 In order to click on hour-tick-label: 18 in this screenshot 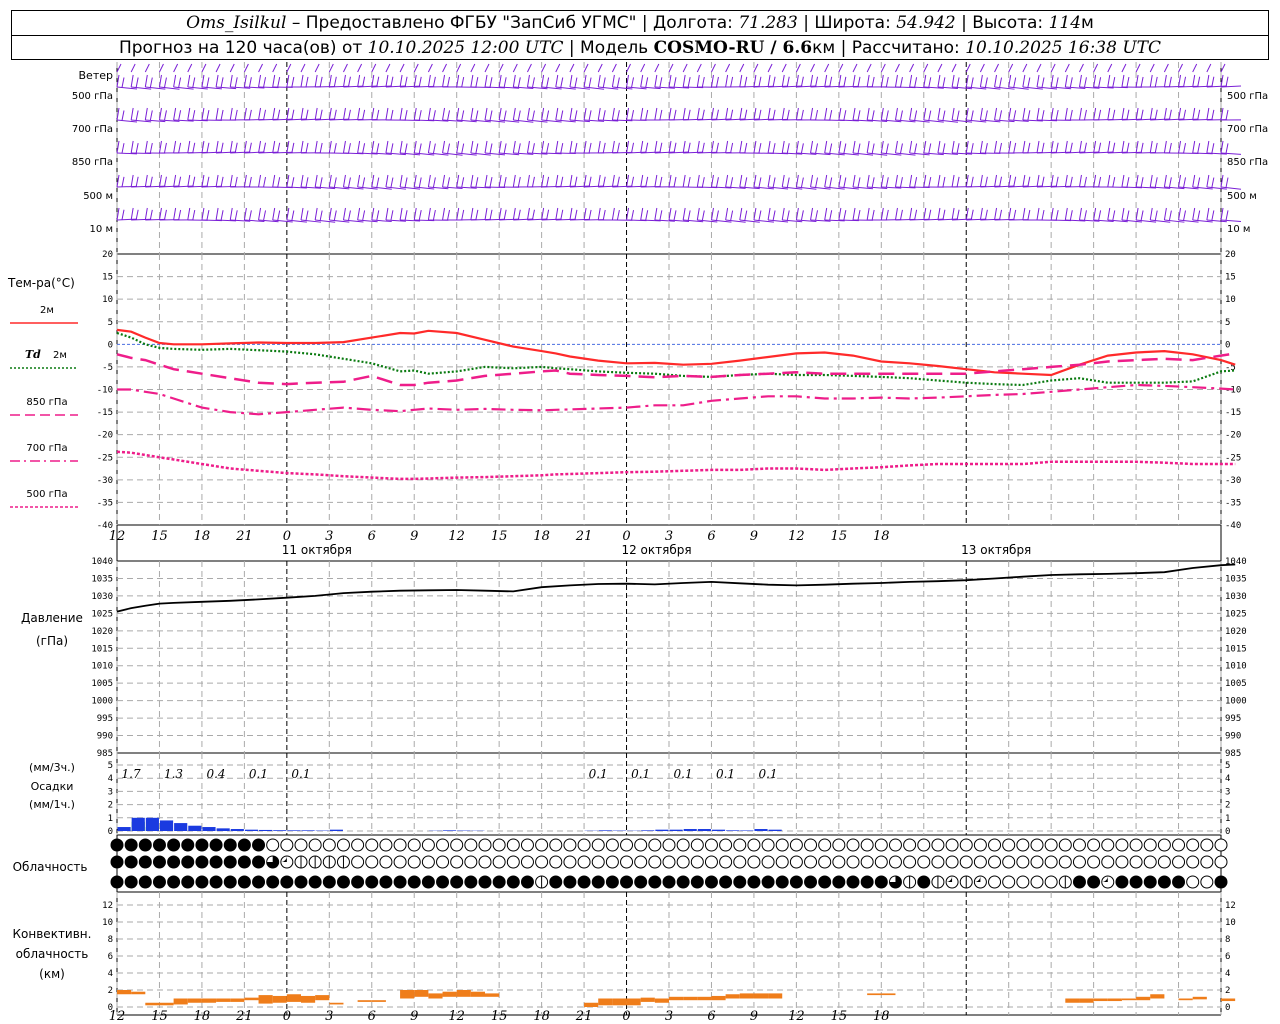, I will do `click(202, 536)`.